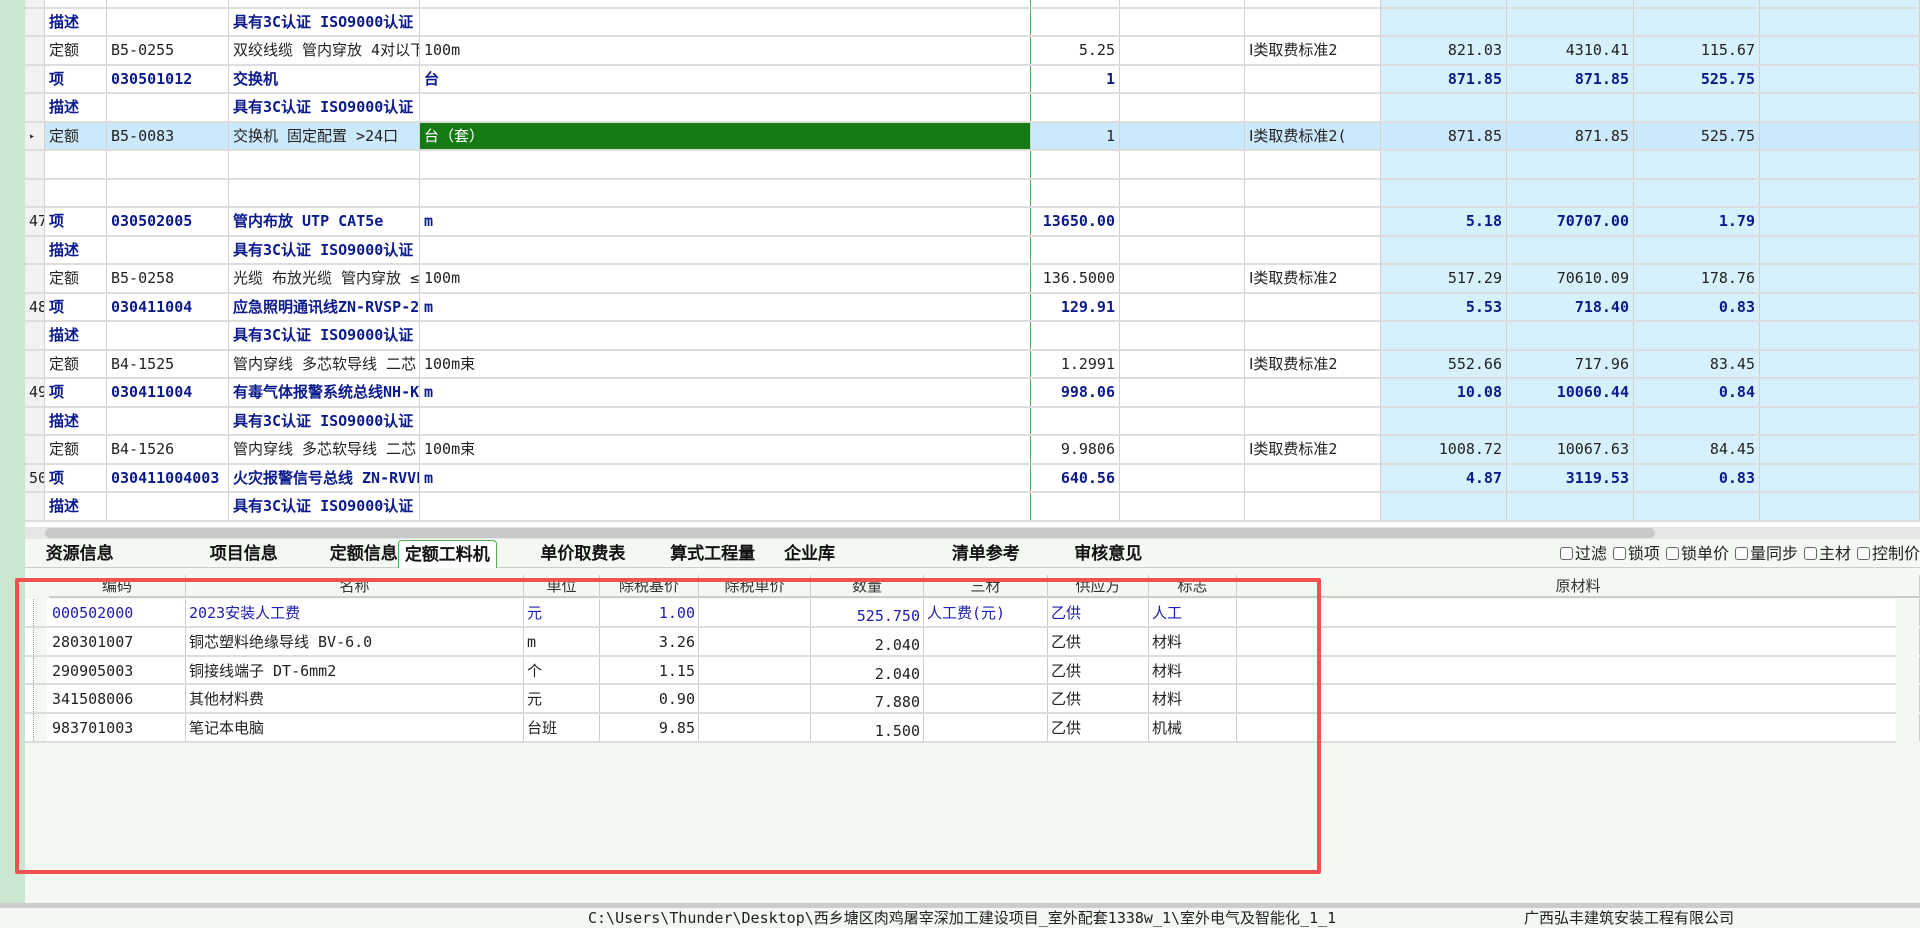 This screenshot has height=928, width=1920. What do you see at coordinates (364, 554) in the screenshot?
I see `tab-2: 定额信息` at bounding box center [364, 554].